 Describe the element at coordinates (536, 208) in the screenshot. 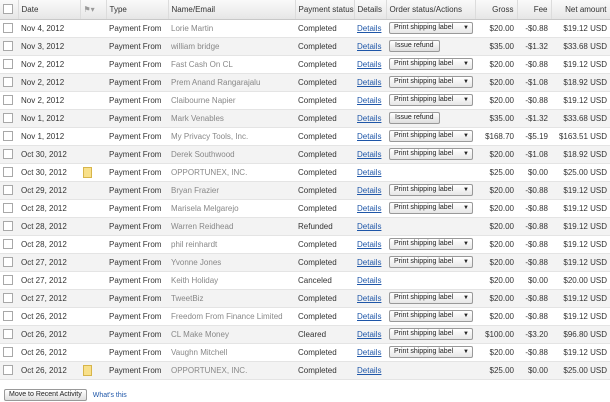

I see `row-fee: -$0.88` at that location.